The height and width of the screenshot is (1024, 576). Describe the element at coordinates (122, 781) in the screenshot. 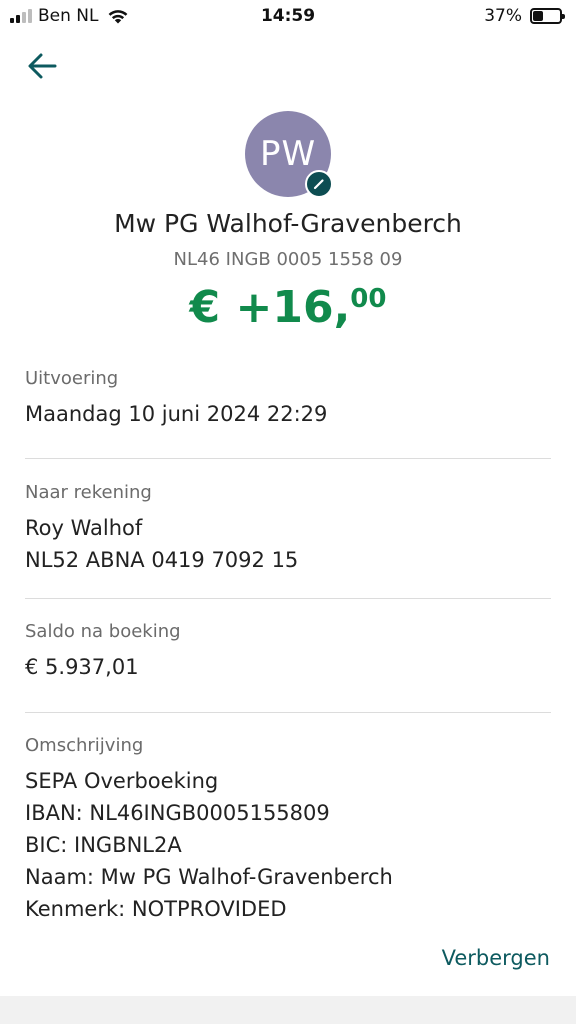

I see `description-line: SEPA Overboeking` at that location.